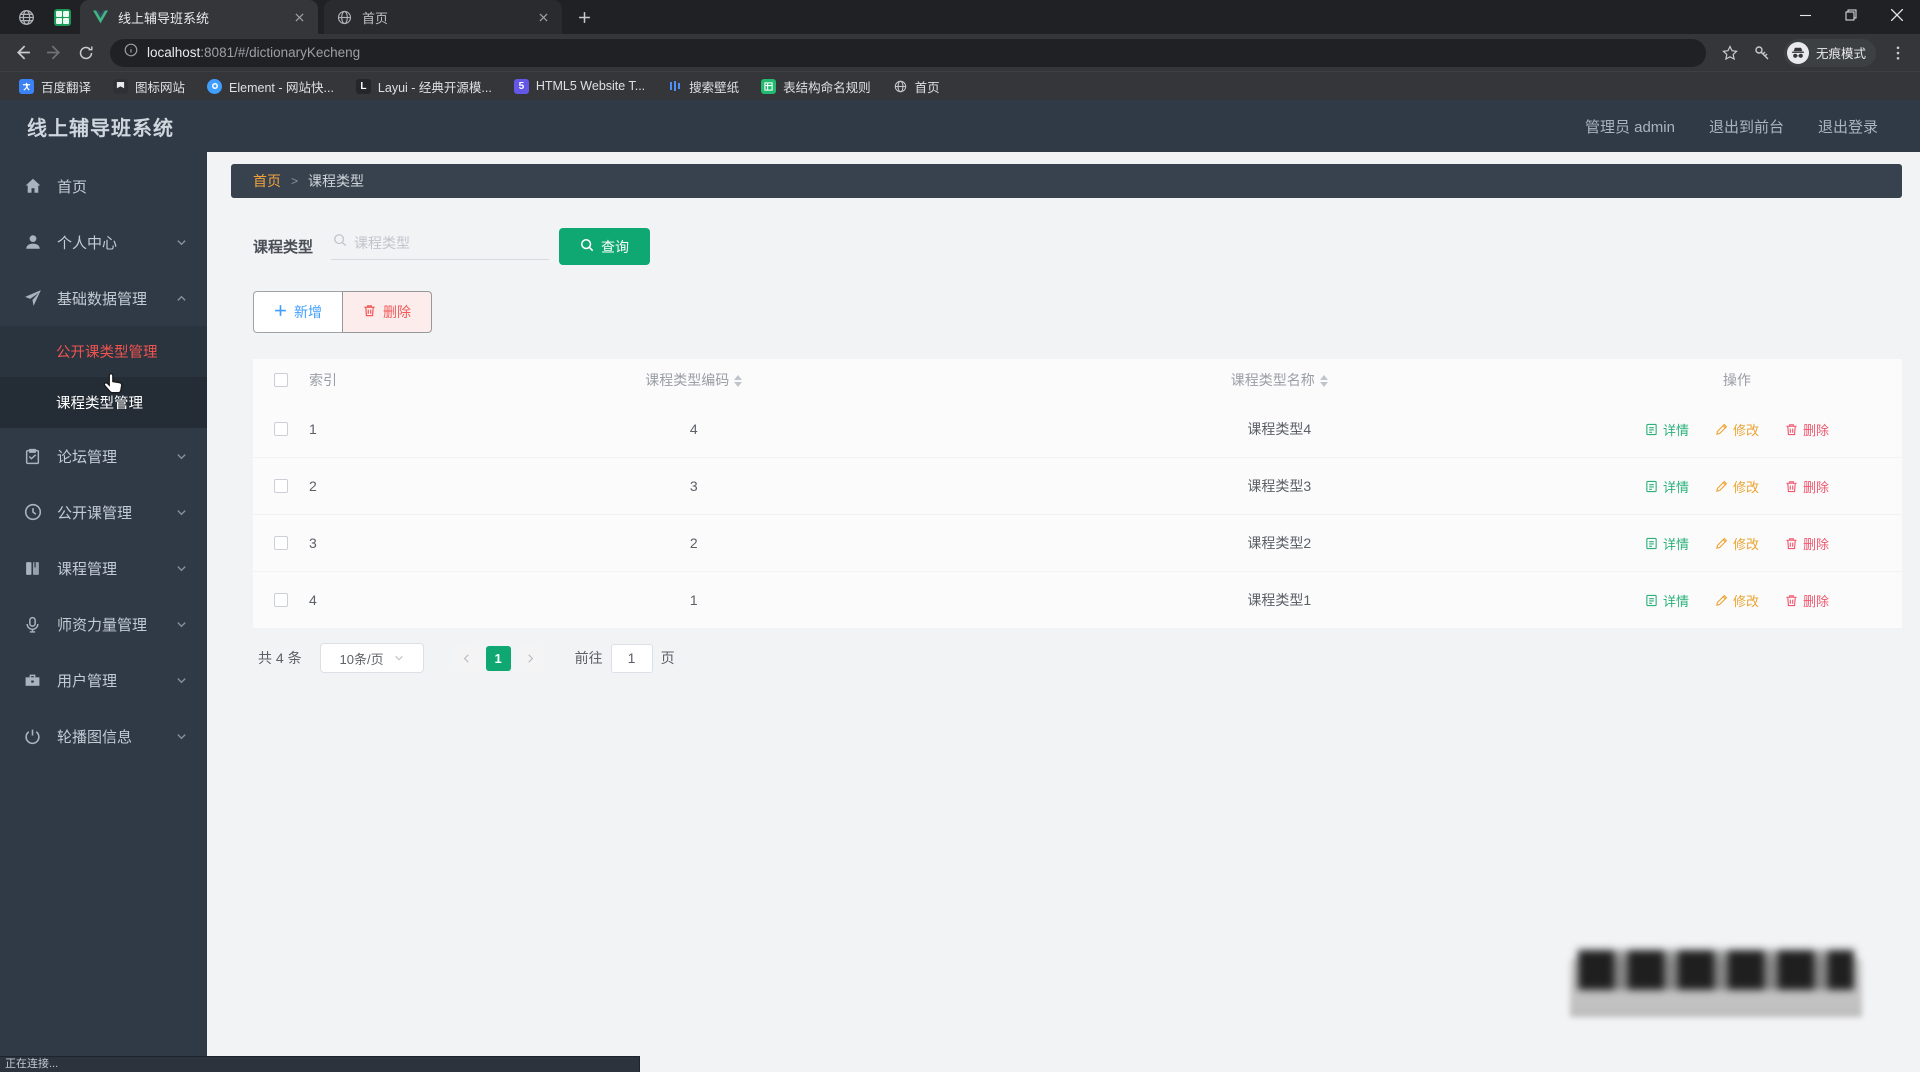 The height and width of the screenshot is (1072, 1920). I want to click on exit-to-front-link: 退出到前台, so click(1746, 126).